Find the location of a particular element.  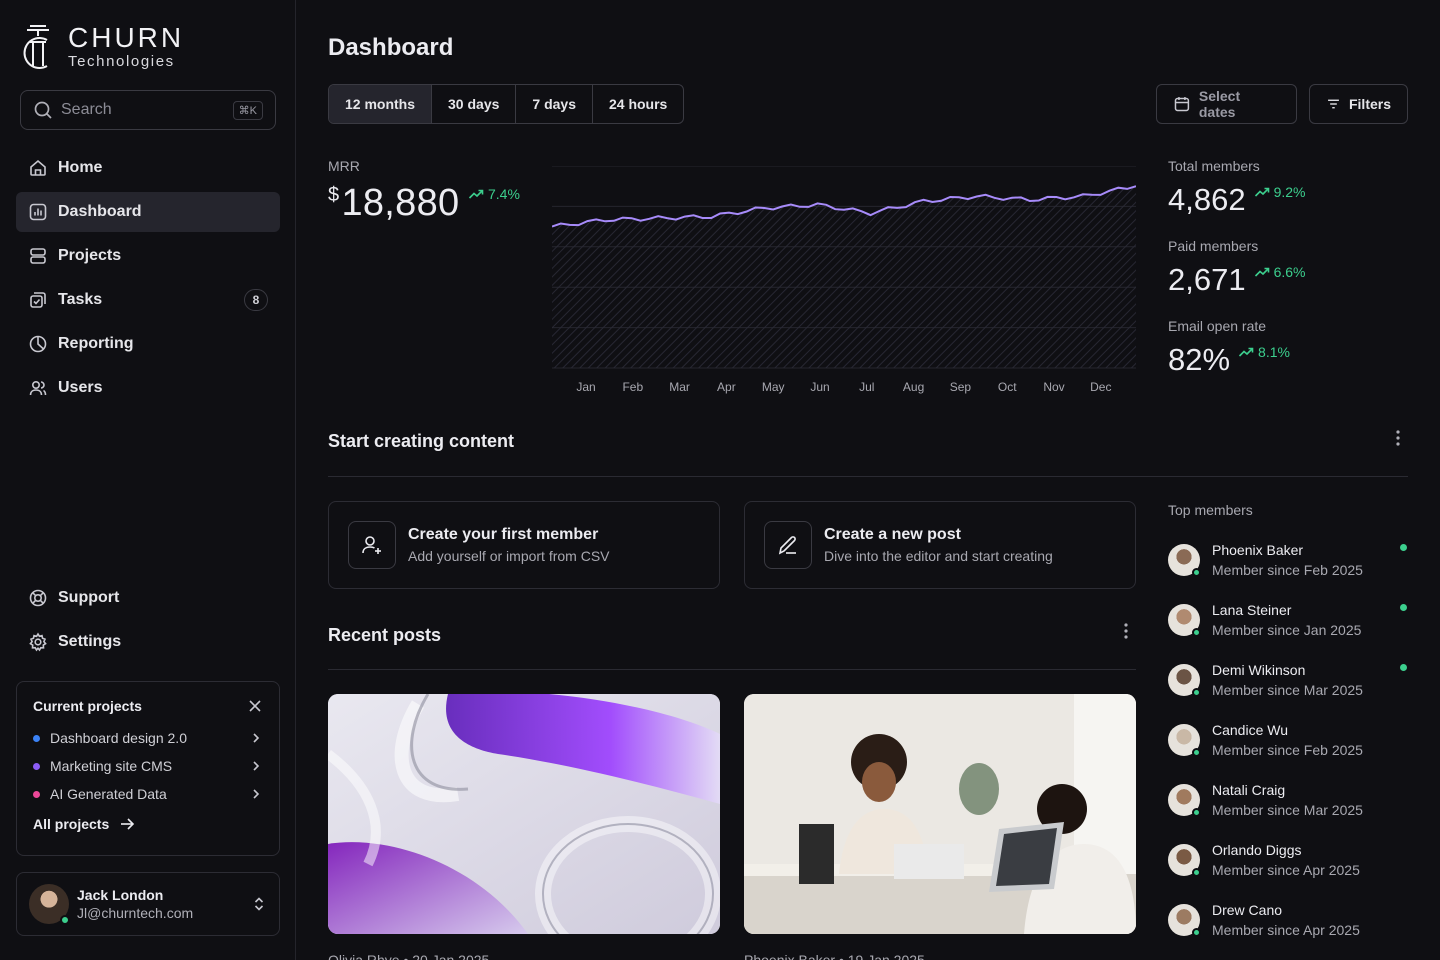

stat-trend-value: 9.2% is located at coordinates (1289, 192).